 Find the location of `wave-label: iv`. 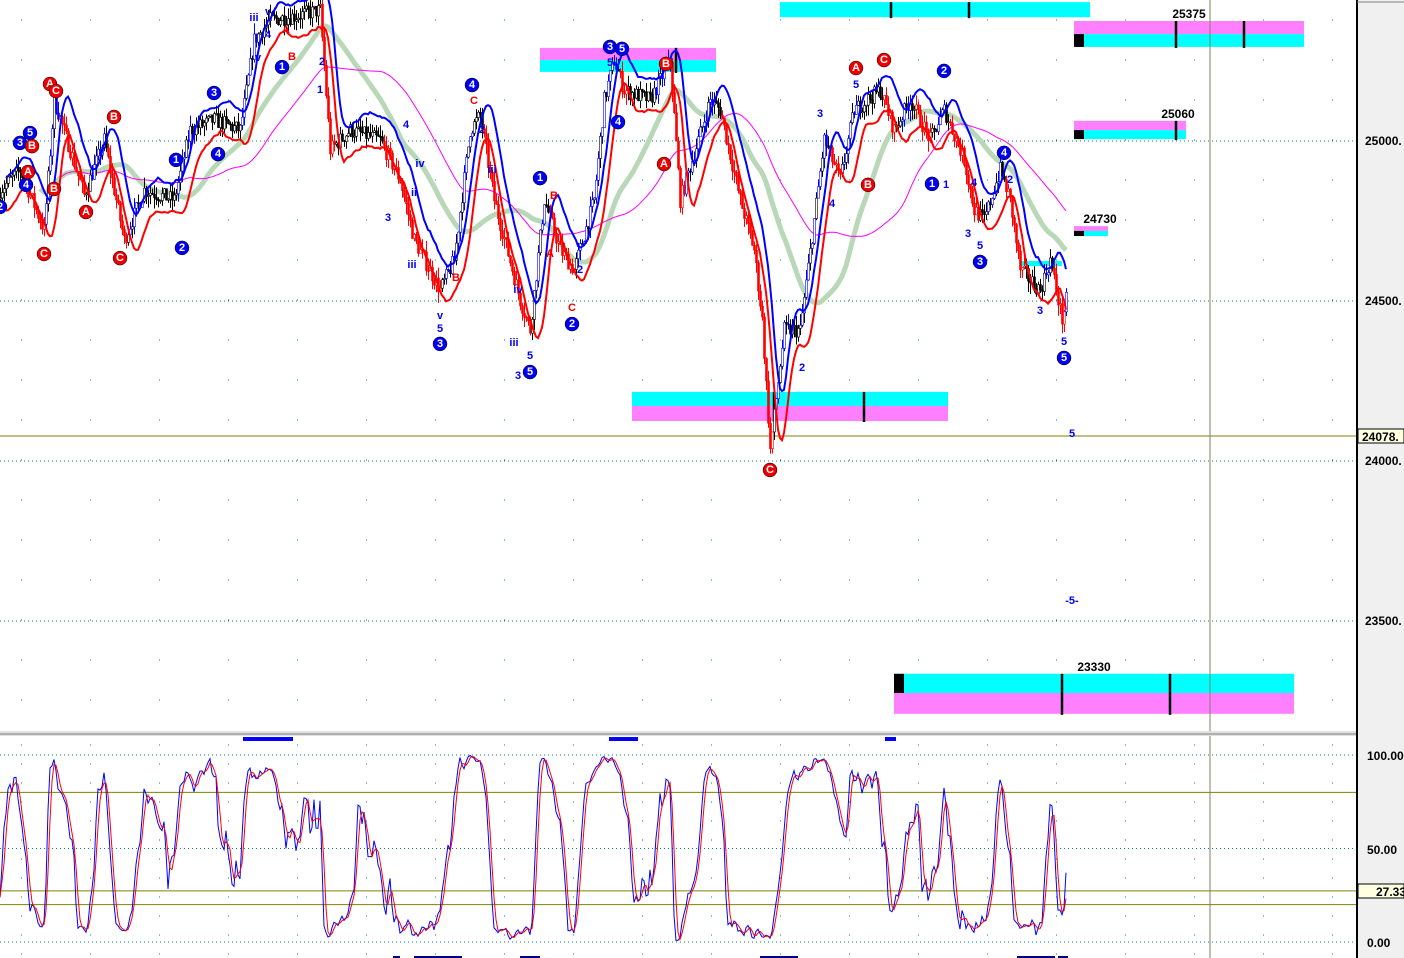

wave-label: iv is located at coordinates (518, 290).